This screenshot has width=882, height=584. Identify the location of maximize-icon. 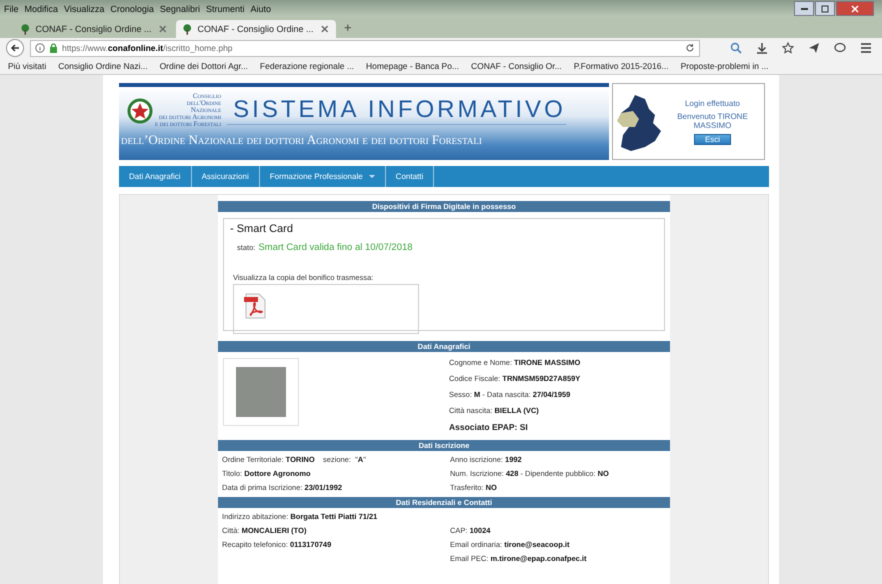
(825, 8).